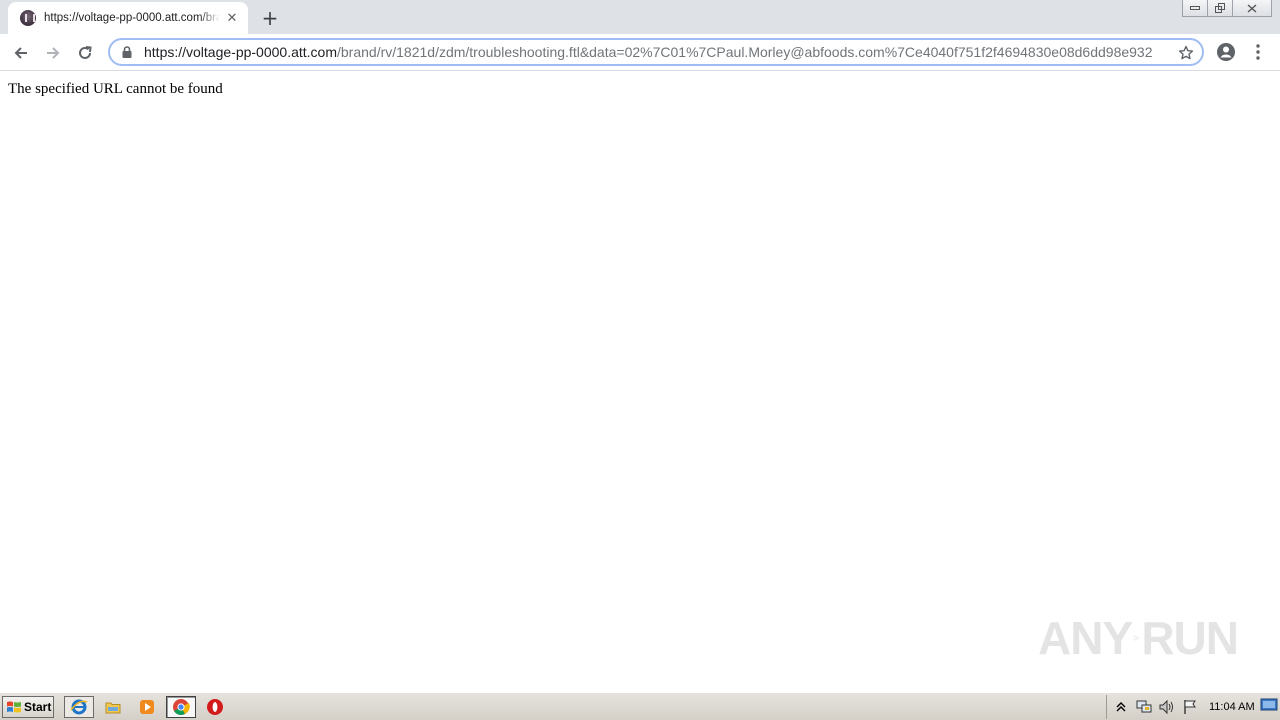  I want to click on window-close-icon, so click(1252, 8).